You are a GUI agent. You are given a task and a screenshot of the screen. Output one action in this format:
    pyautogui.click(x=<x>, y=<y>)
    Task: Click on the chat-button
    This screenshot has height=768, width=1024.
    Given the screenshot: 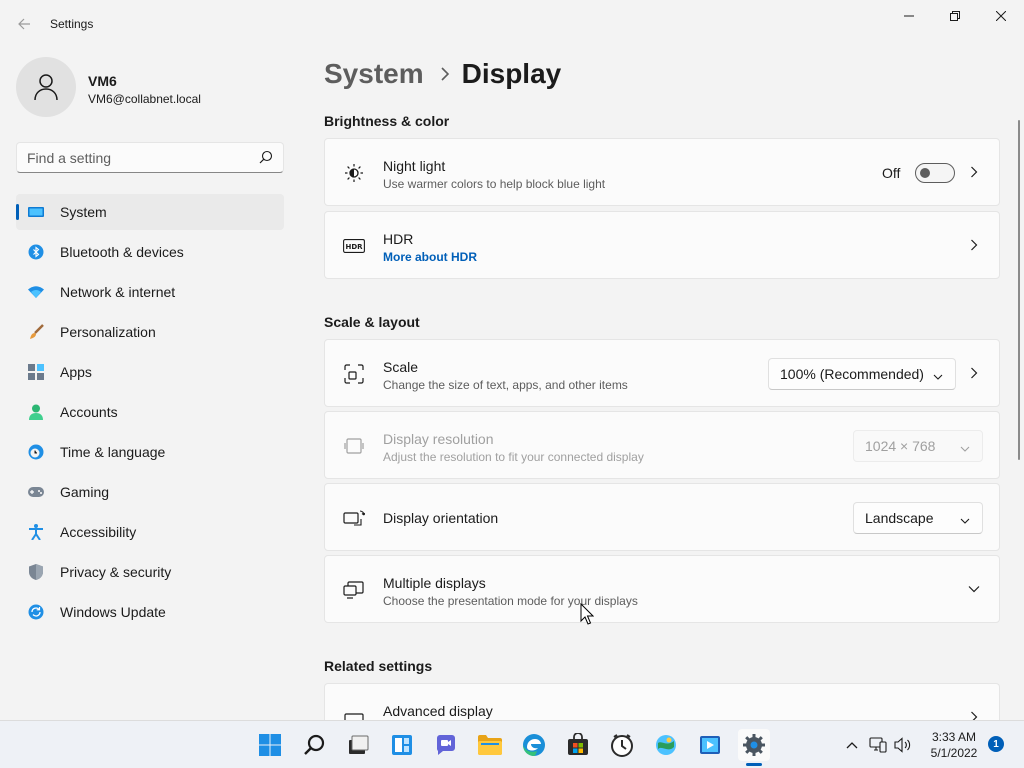 What is the action you would take?
    pyautogui.click(x=446, y=745)
    